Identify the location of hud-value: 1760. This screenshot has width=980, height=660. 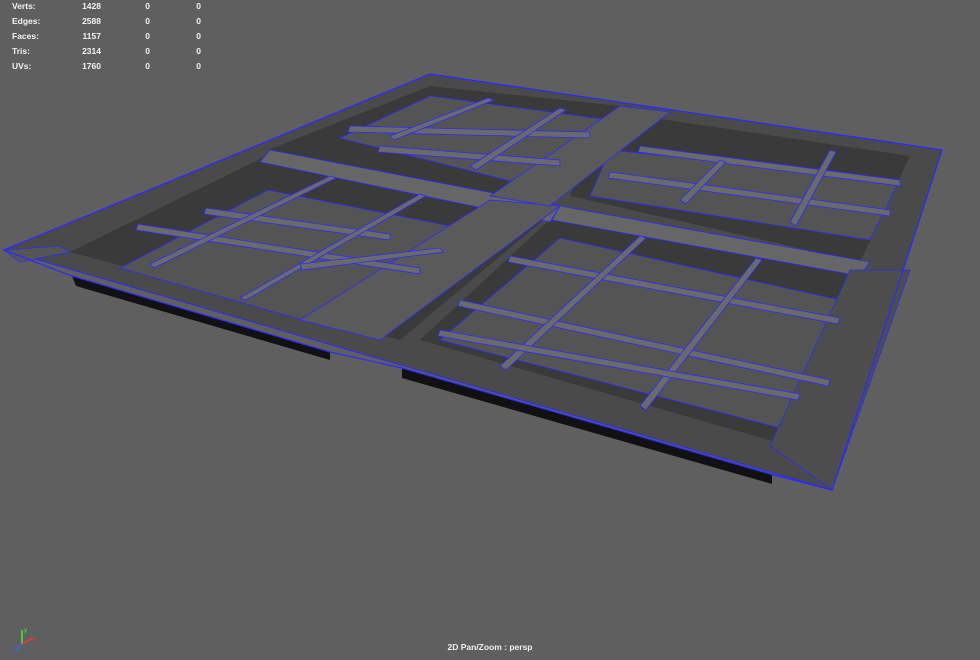
(91, 66).